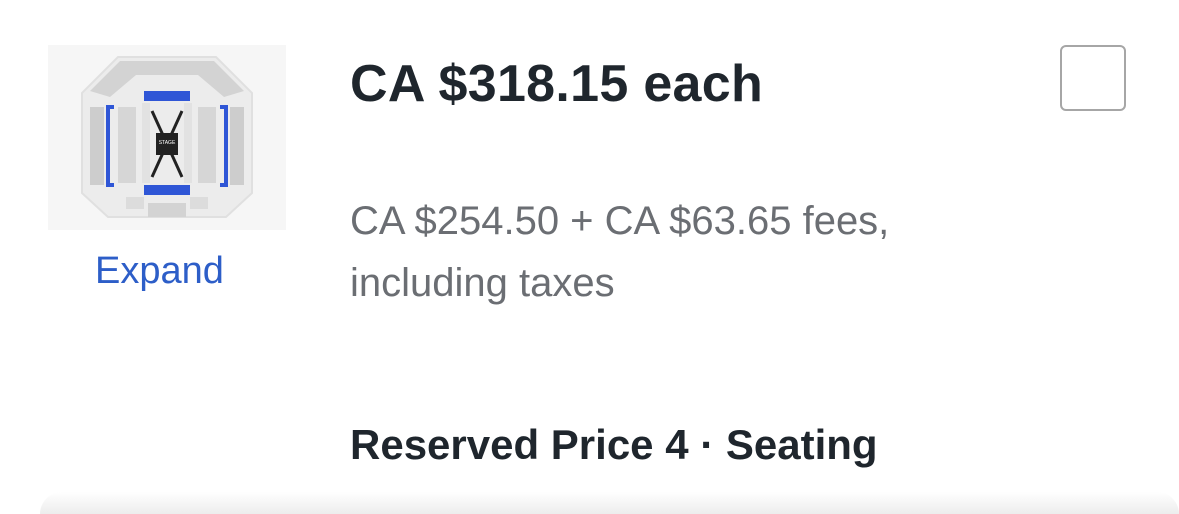  I want to click on seat-map-thumbnail: STAGE, so click(167, 137).